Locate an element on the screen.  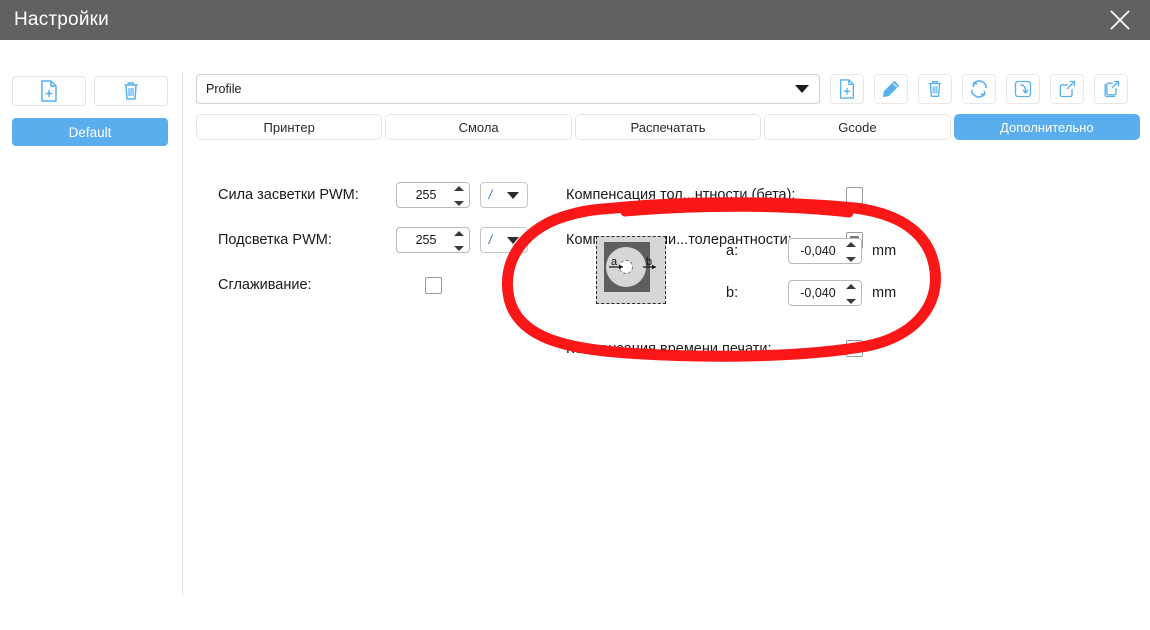
backlight-unit-select: / is located at coordinates (504, 240).